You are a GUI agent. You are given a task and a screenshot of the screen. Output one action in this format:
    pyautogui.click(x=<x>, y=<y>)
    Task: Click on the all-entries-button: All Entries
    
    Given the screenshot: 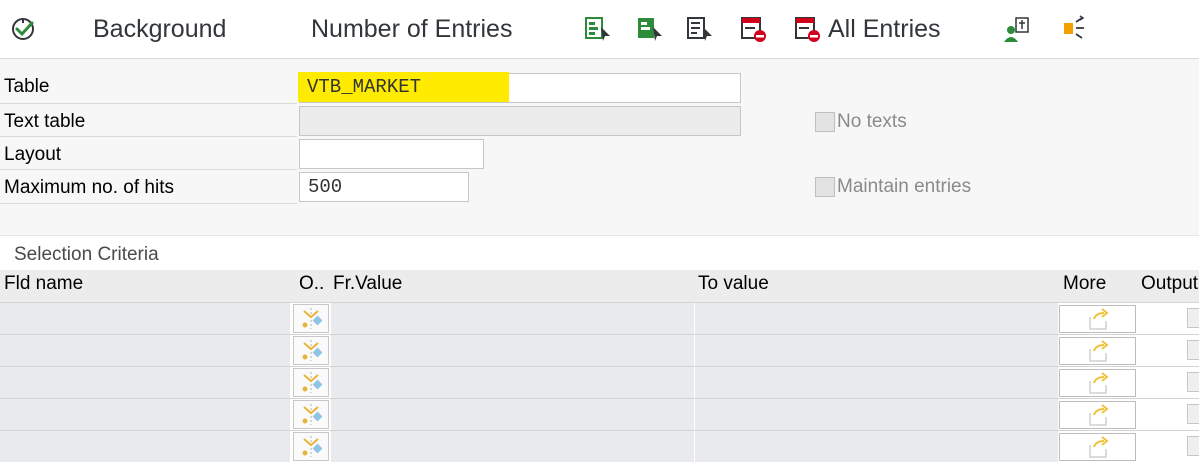 What is the action you would take?
    pyautogui.click(x=867, y=29)
    